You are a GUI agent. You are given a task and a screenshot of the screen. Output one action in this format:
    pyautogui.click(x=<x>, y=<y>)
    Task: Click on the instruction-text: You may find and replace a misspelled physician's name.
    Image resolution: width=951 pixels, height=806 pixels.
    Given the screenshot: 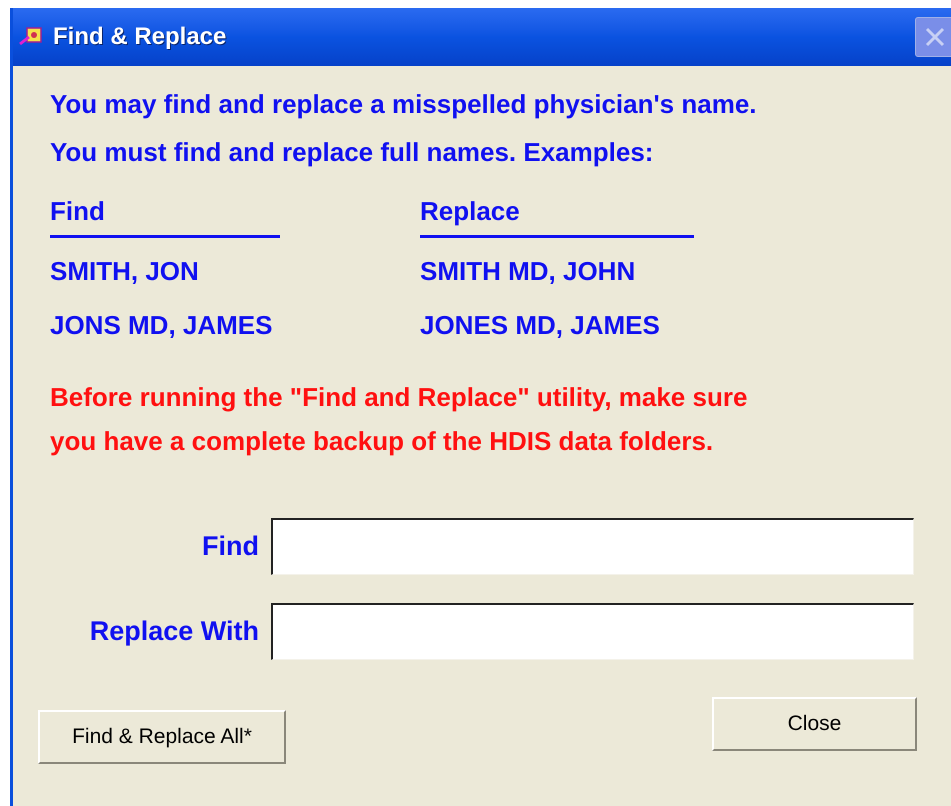 What is the action you would take?
    pyautogui.click(x=404, y=104)
    